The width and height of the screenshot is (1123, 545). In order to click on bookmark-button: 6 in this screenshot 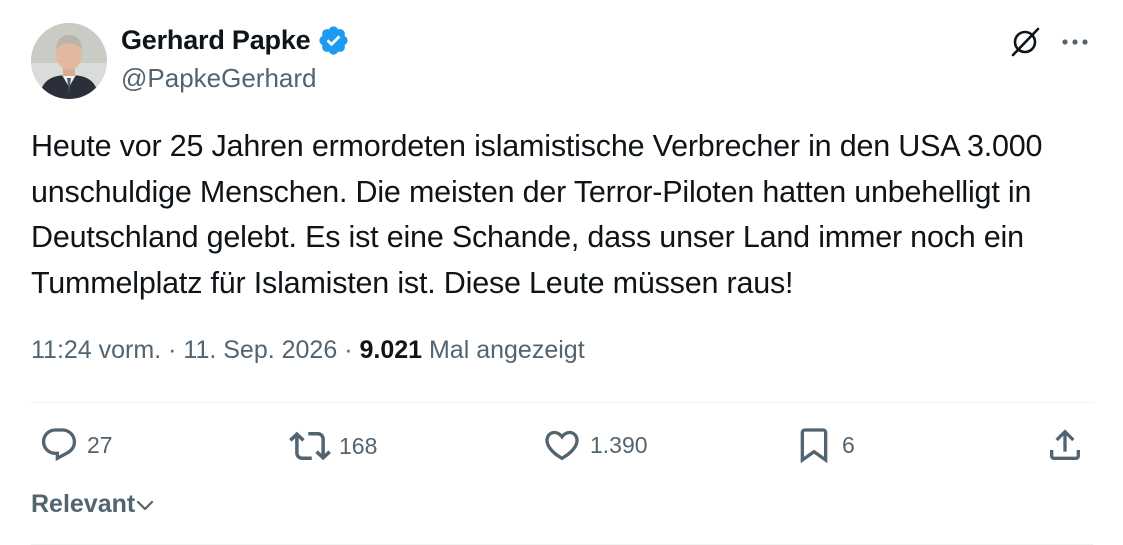, I will do `click(824, 445)`.